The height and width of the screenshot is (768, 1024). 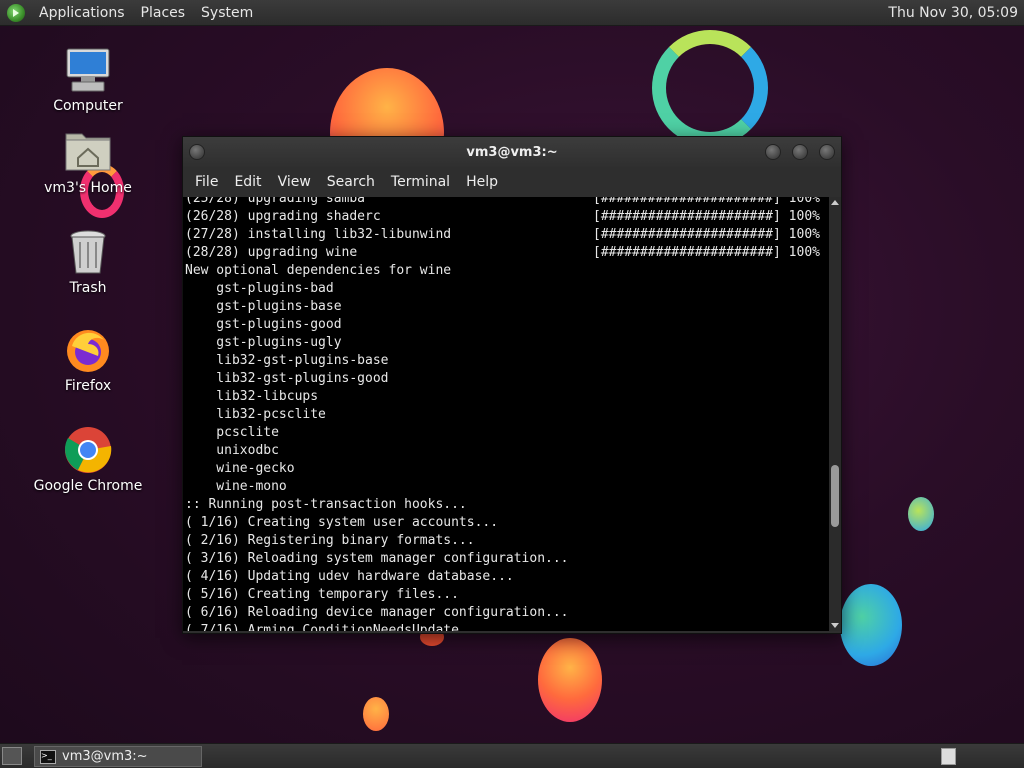 I want to click on terminal-line-text: gst-plugins-bad, so click(x=259, y=288).